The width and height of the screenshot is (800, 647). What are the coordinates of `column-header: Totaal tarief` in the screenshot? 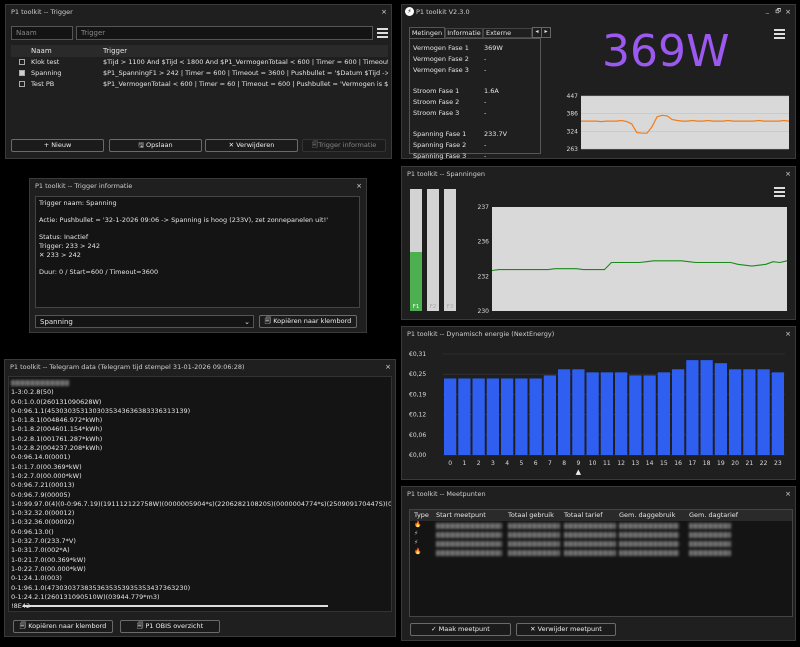 It's located at (583, 515).